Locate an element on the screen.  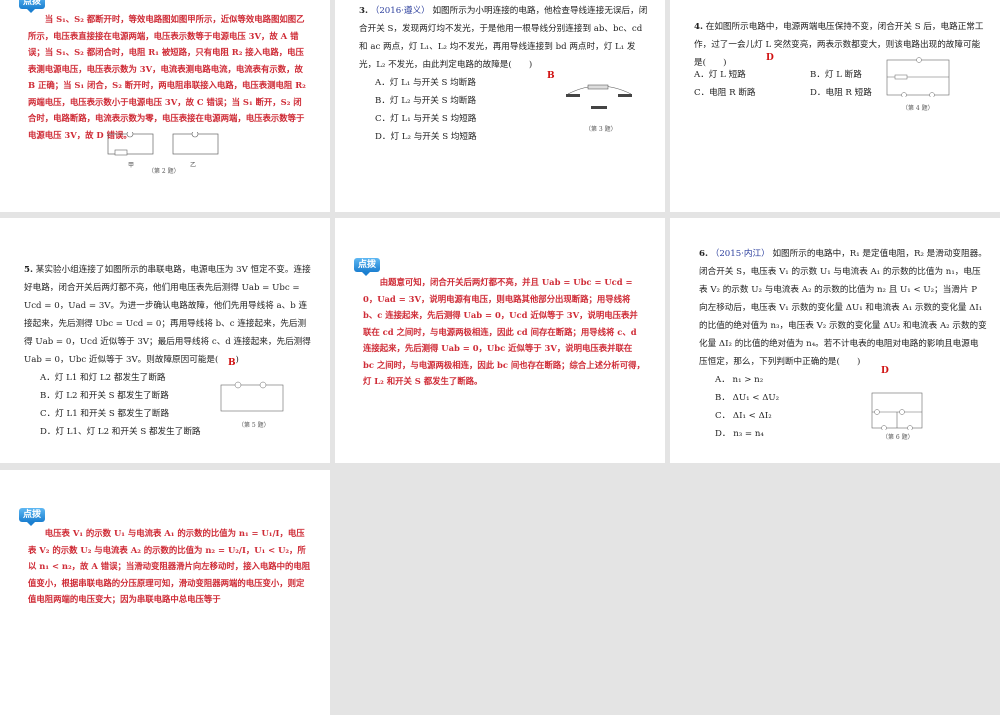
option-d: D．电阻 R 短路 is located at coordinates (841, 93).